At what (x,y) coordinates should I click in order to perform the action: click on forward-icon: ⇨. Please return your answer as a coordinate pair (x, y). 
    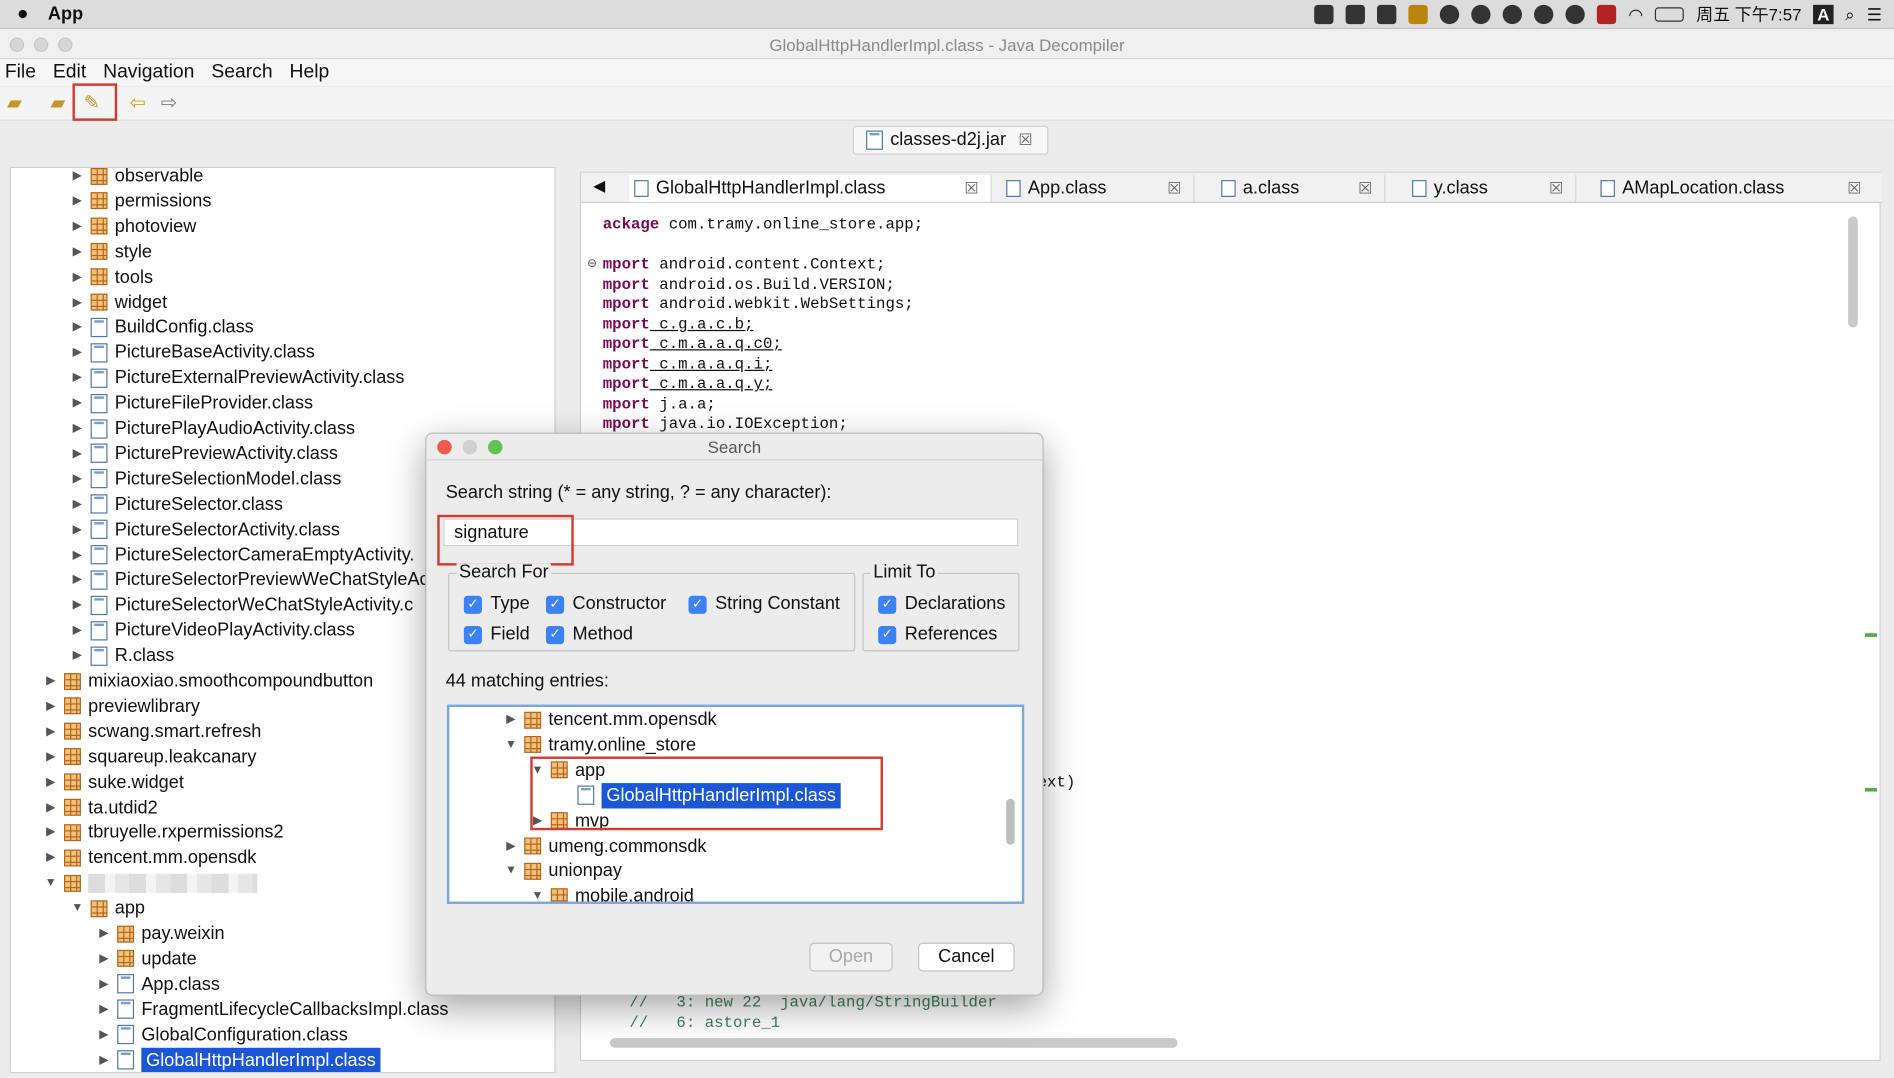
    Looking at the image, I should click on (169, 104).